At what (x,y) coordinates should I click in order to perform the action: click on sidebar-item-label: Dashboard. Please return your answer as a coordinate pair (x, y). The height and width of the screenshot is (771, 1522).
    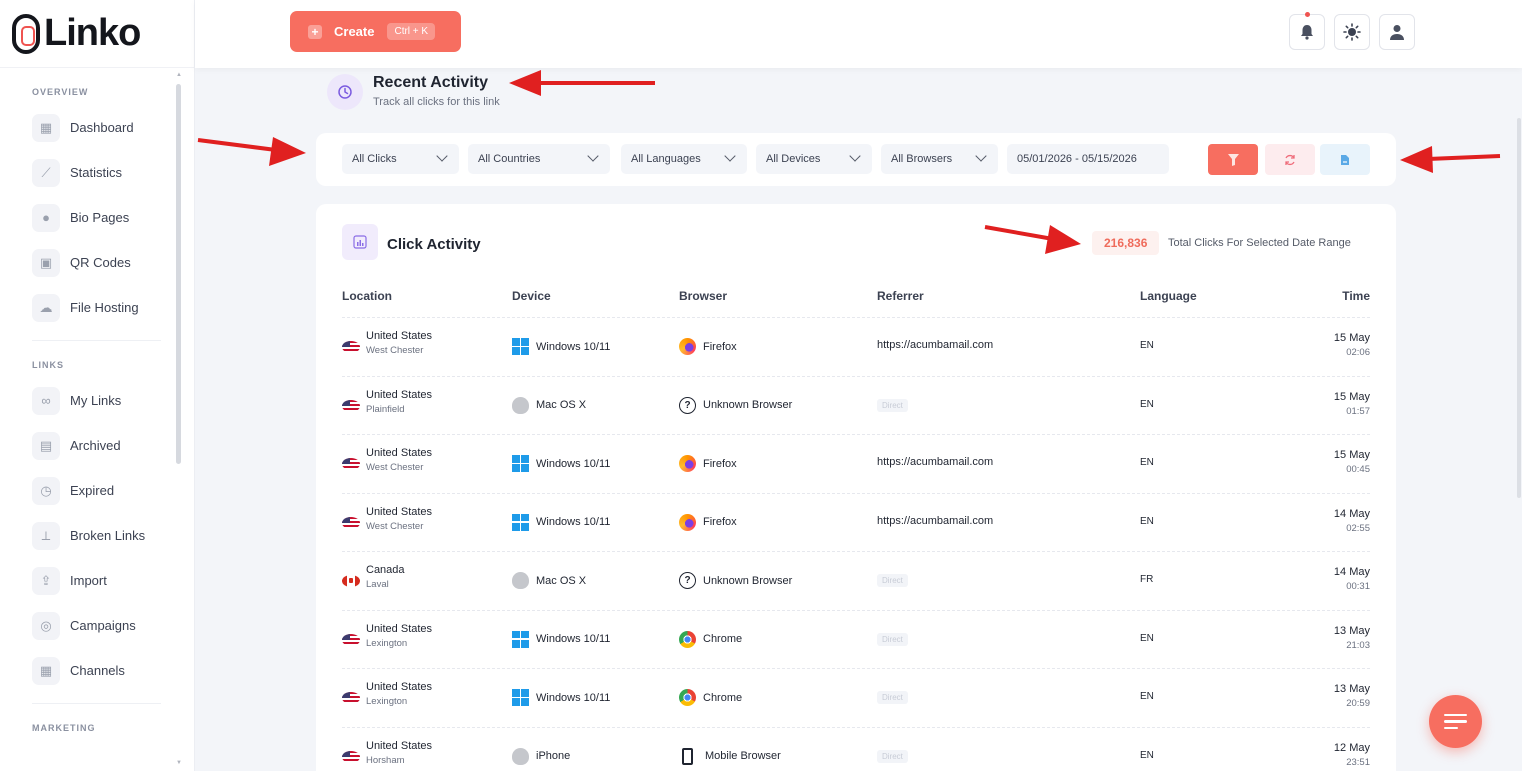
    Looking at the image, I should click on (102, 127).